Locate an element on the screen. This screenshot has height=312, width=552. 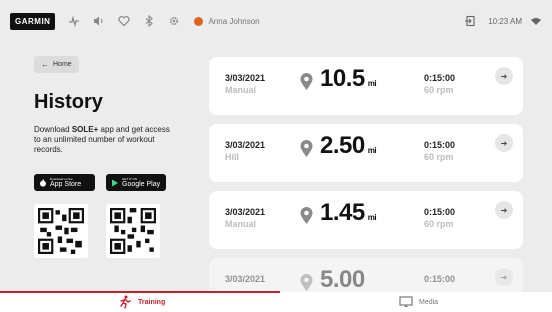
workout-distance: 1.45 mi is located at coordinates (348, 212).